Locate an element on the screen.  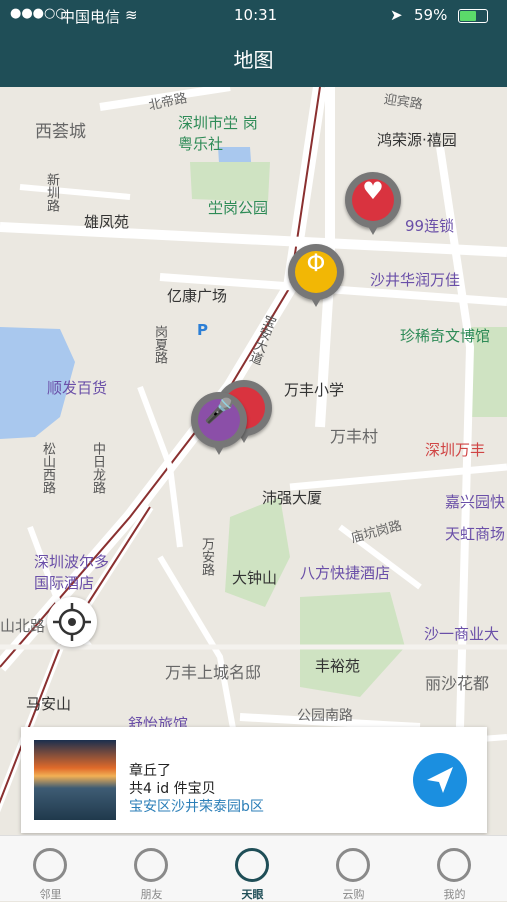
crosshair-icon is located at coordinates (72, 622).